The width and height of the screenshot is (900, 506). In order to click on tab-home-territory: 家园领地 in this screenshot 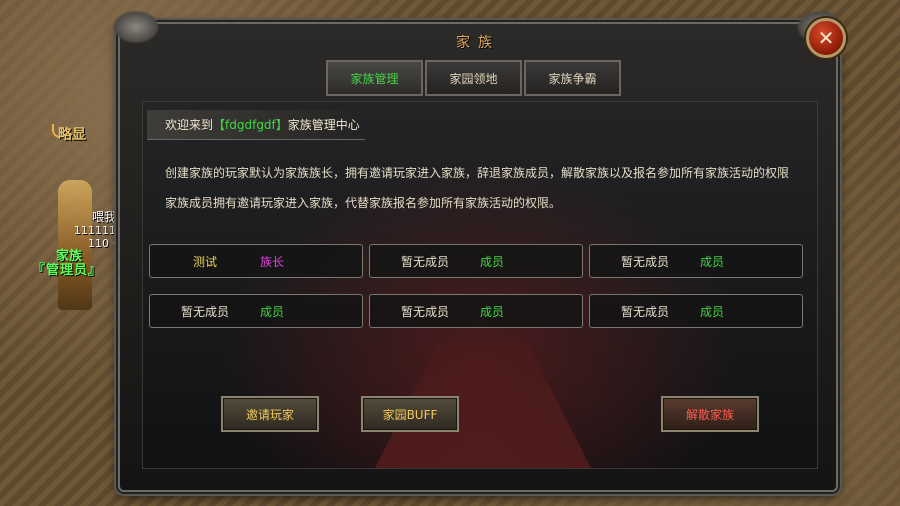, I will do `click(473, 78)`.